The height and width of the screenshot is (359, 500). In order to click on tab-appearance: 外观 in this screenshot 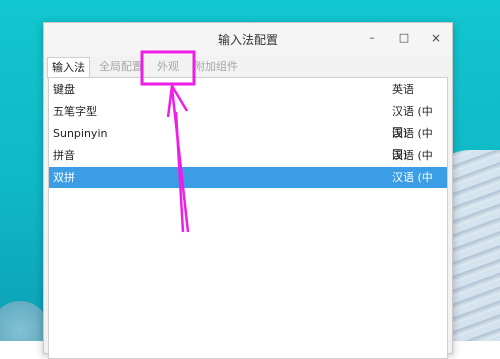, I will do `click(168, 67)`.